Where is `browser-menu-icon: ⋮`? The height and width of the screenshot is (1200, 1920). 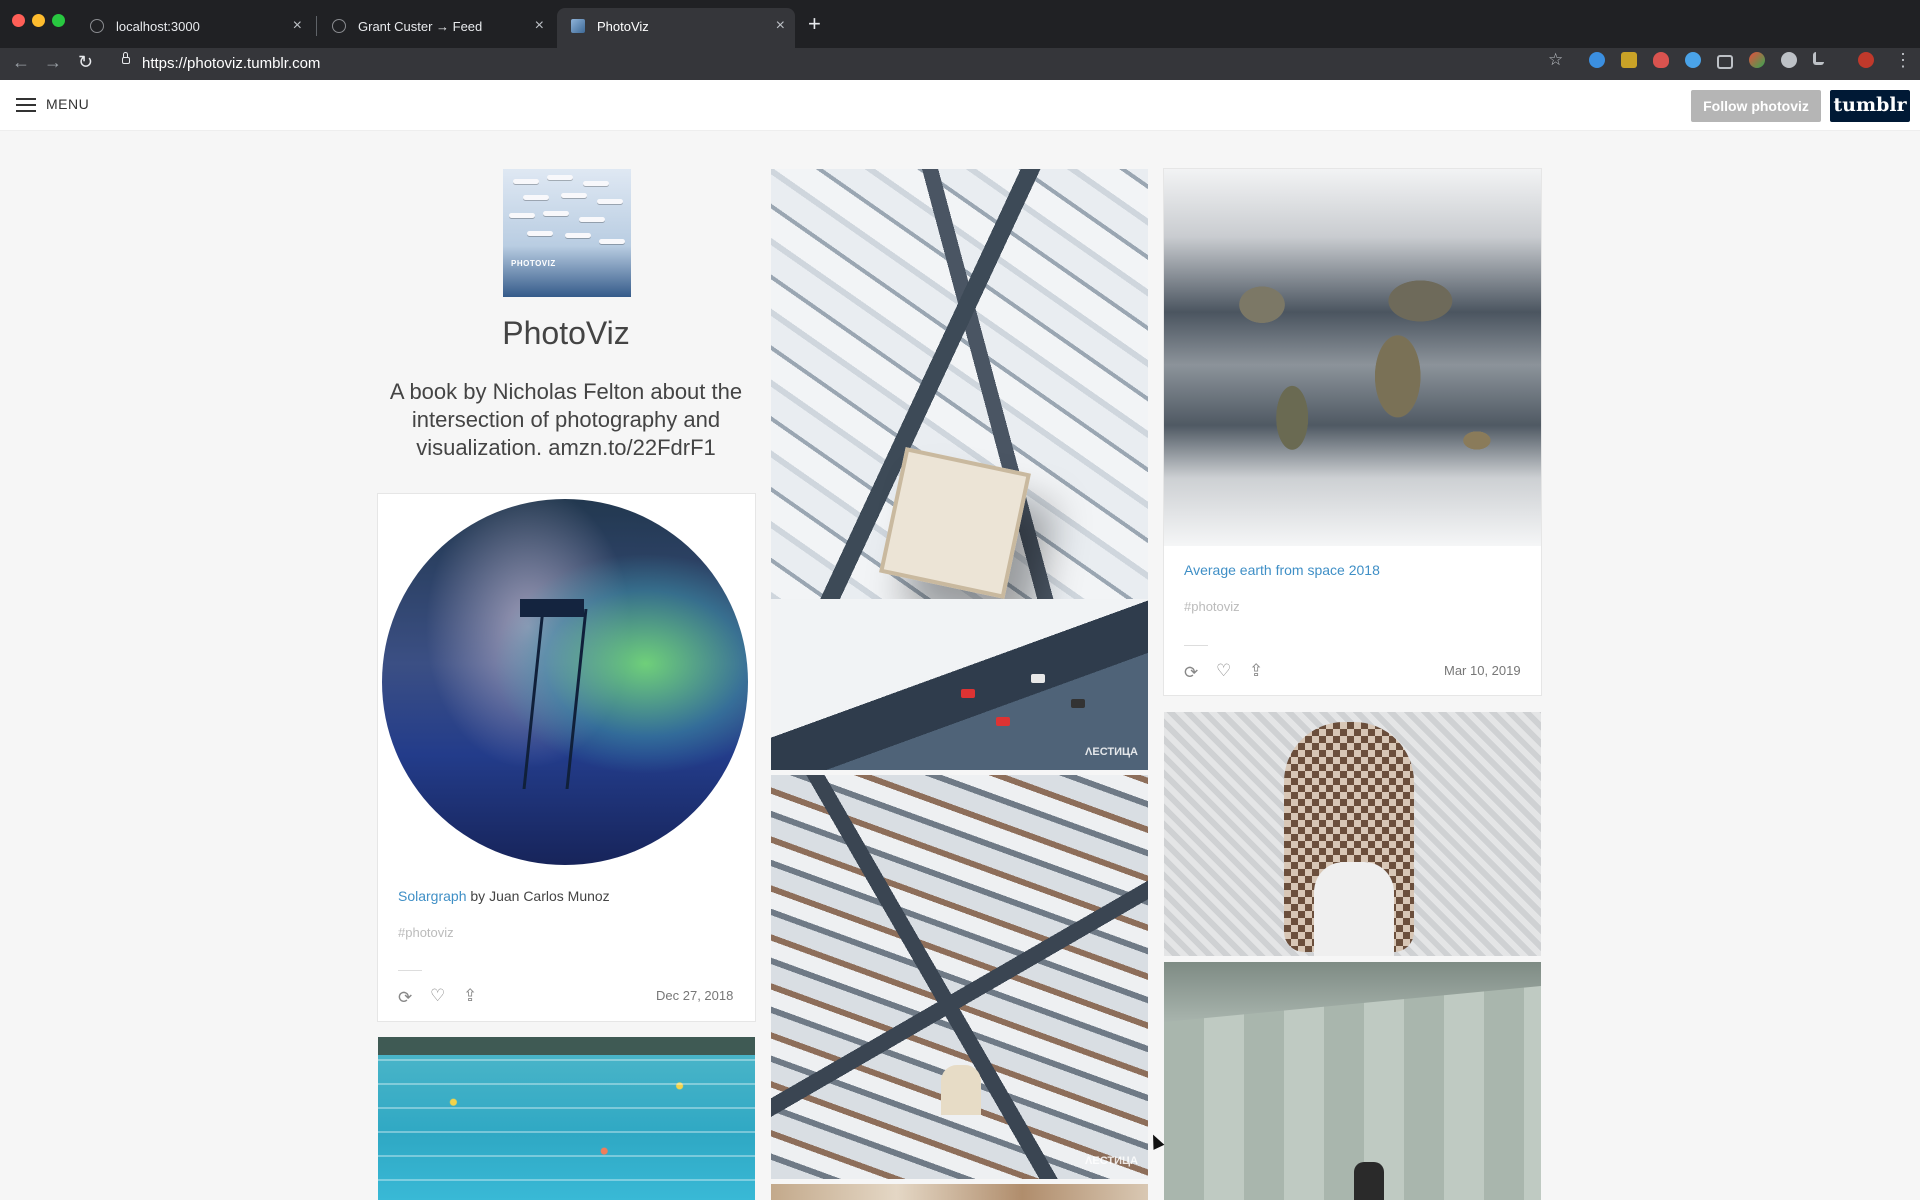
browser-menu-icon: ⋮ is located at coordinates (1903, 60).